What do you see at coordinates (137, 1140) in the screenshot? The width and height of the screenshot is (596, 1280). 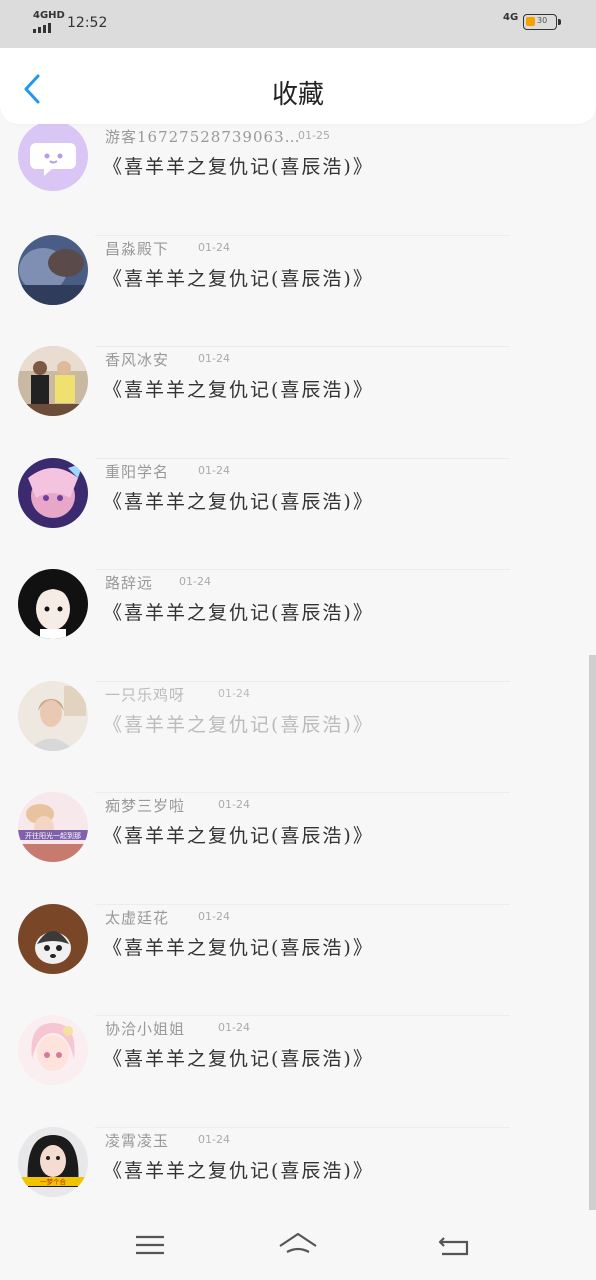 I see `item-username: 凌霄凌玉` at bounding box center [137, 1140].